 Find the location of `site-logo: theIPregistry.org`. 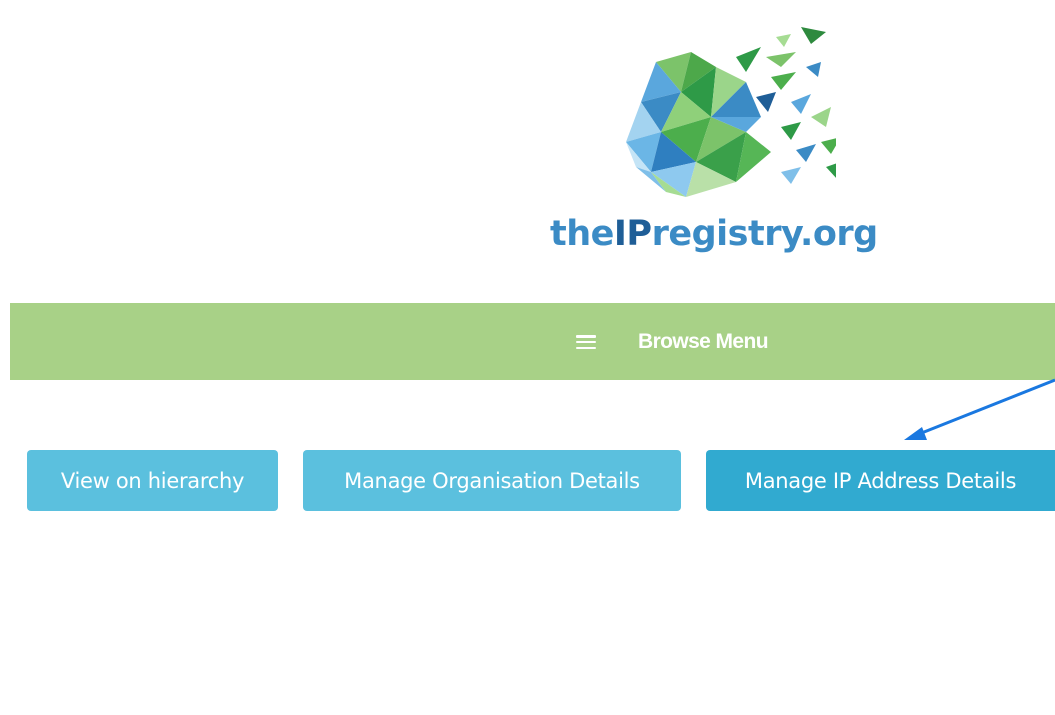

site-logo: theIPregistry.org is located at coordinates (713, 142).